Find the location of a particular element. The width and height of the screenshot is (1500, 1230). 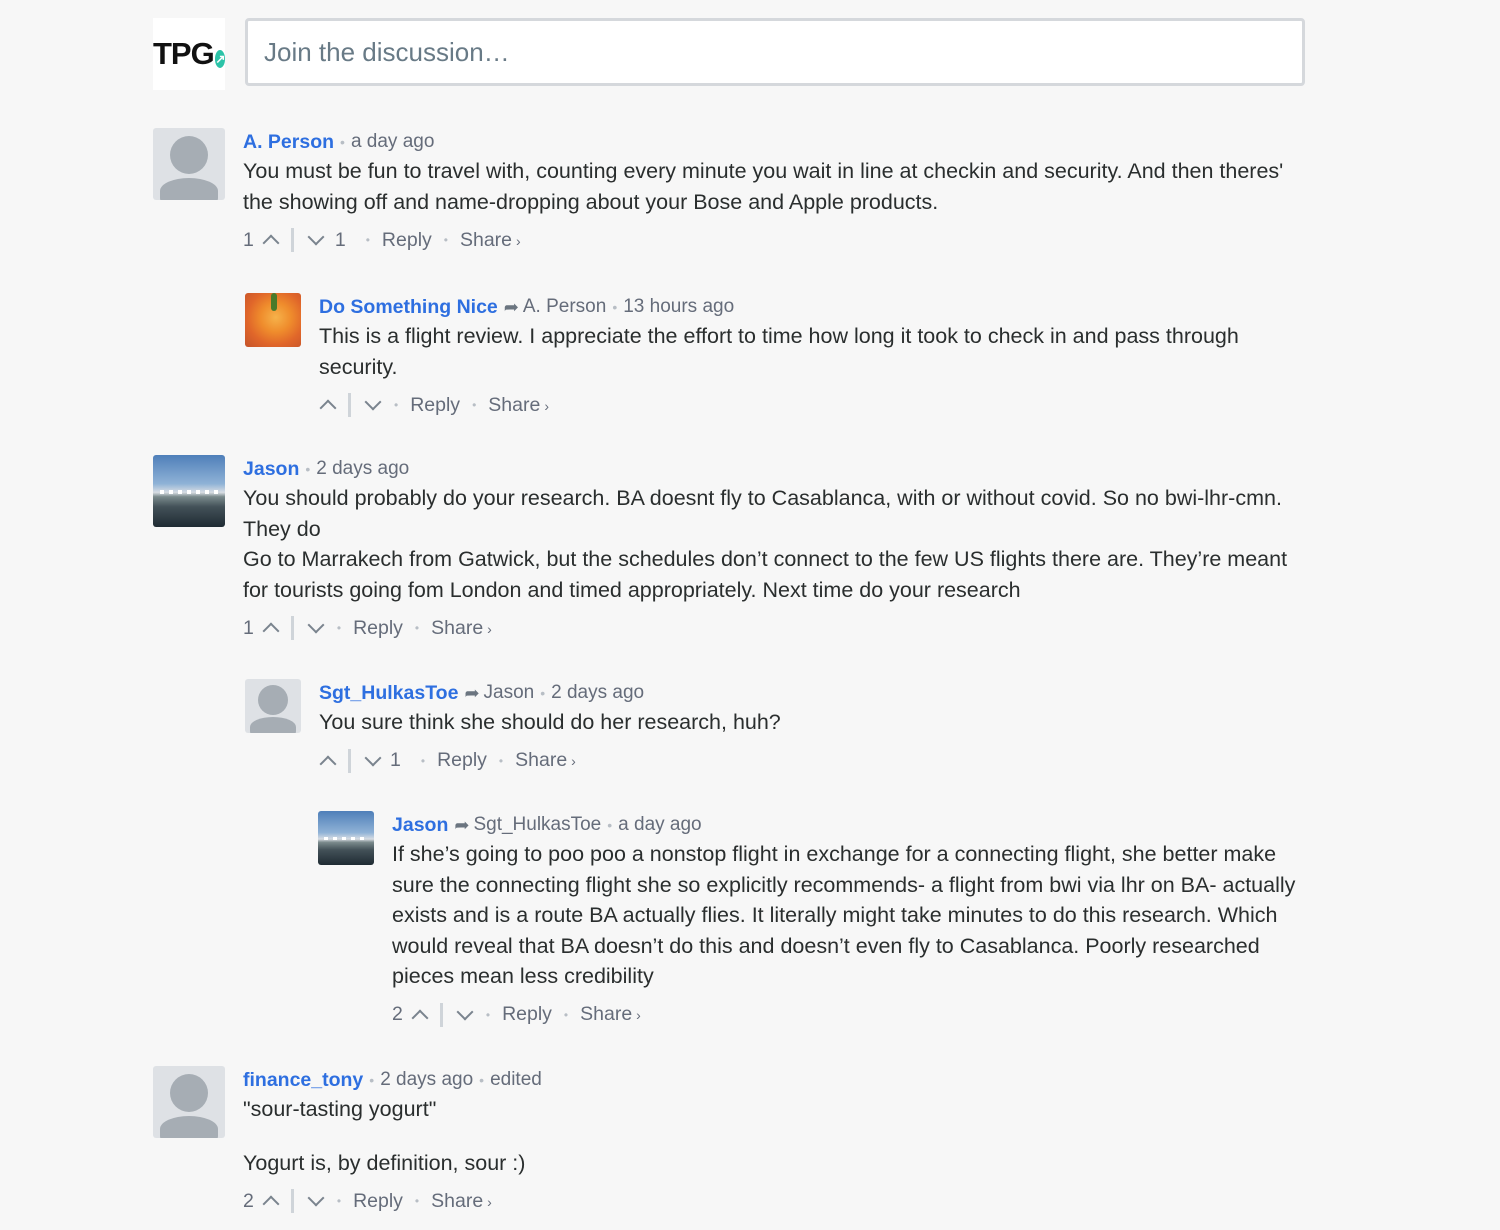

comment-actions: • Reply • Share › is located at coordinates (814, 405).